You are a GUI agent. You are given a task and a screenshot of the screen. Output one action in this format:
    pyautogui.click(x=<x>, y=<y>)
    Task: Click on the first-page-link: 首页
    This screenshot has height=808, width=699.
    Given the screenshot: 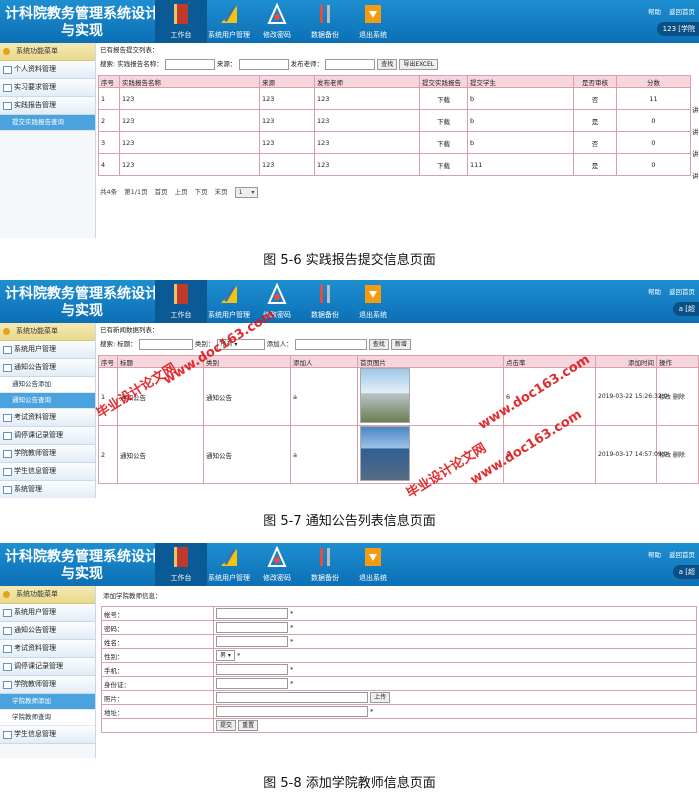 What is the action you would take?
    pyautogui.click(x=161, y=192)
    